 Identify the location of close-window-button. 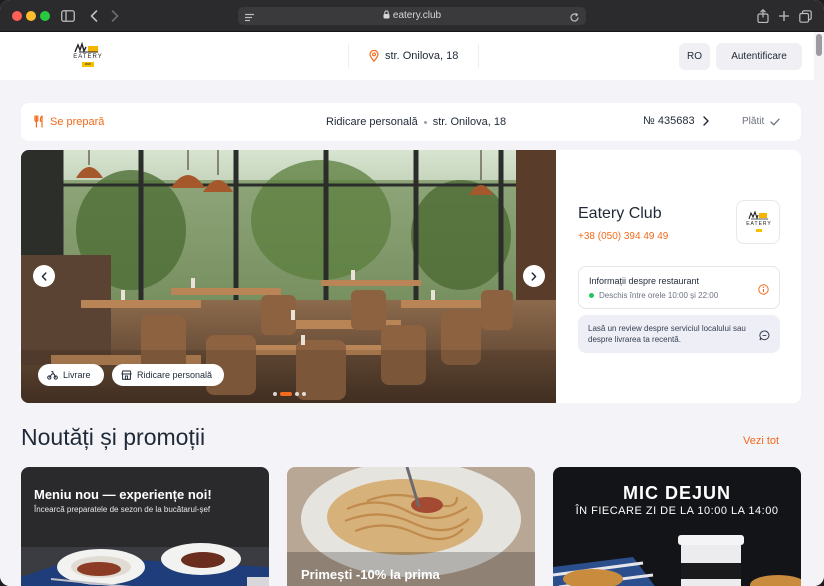
(17, 16).